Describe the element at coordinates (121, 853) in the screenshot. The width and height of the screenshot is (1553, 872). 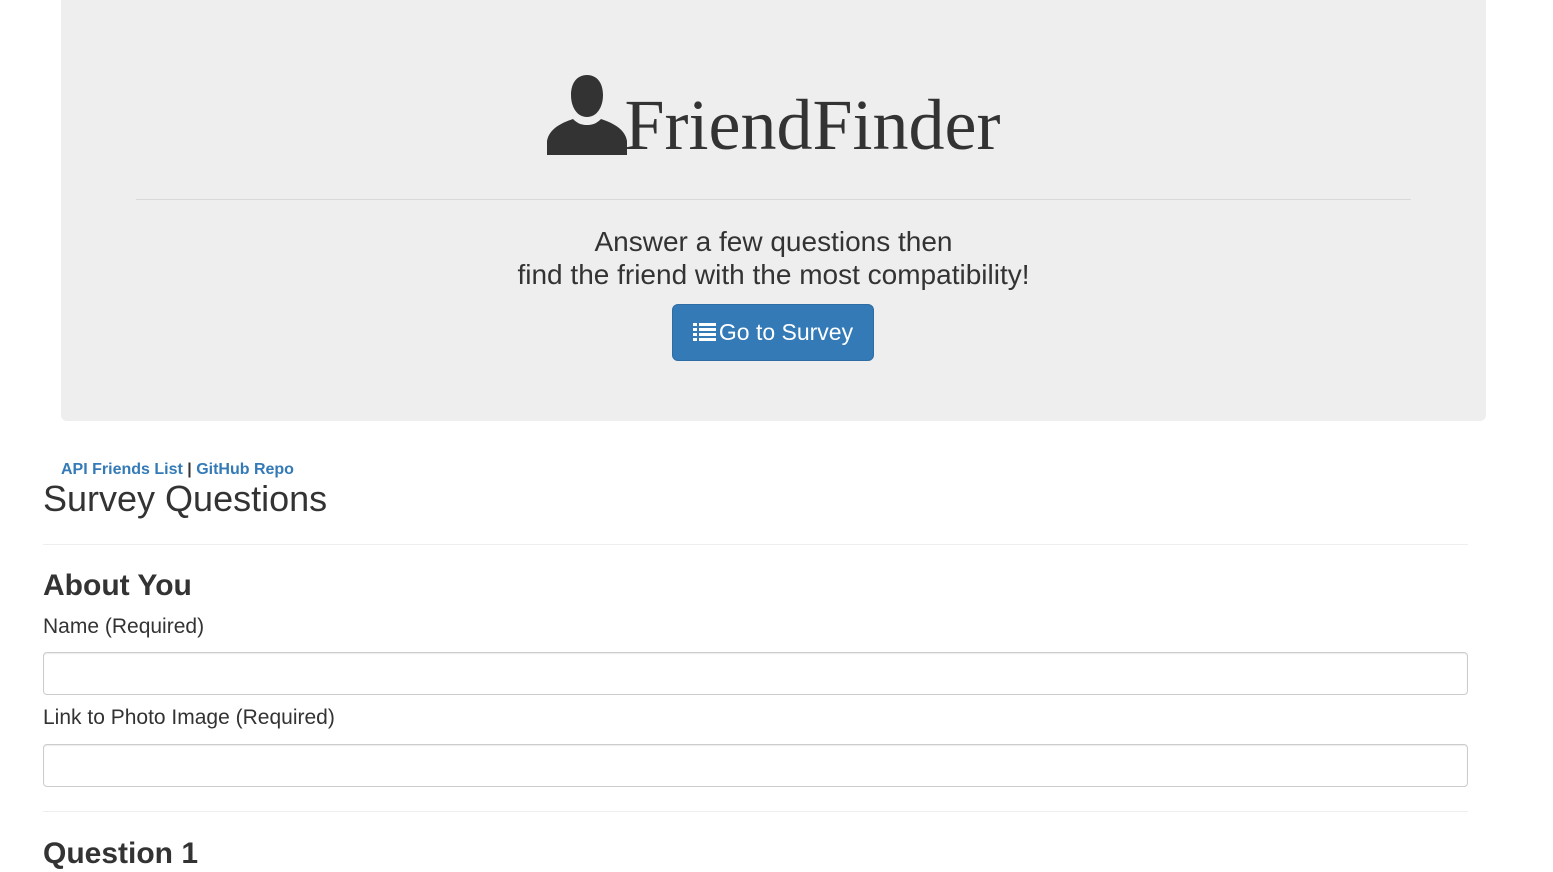
I see `question-1-heading: Question 1` at that location.